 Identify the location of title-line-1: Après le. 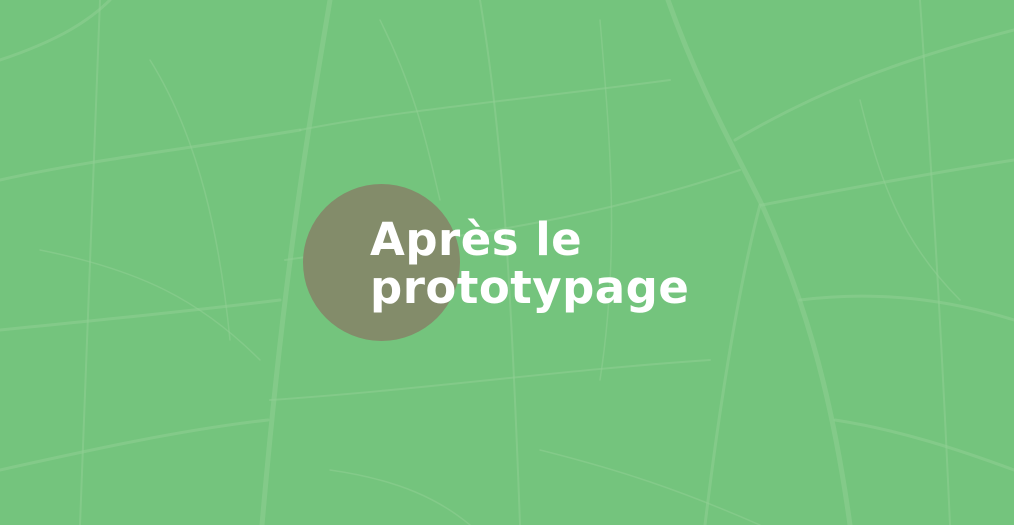
(476, 239).